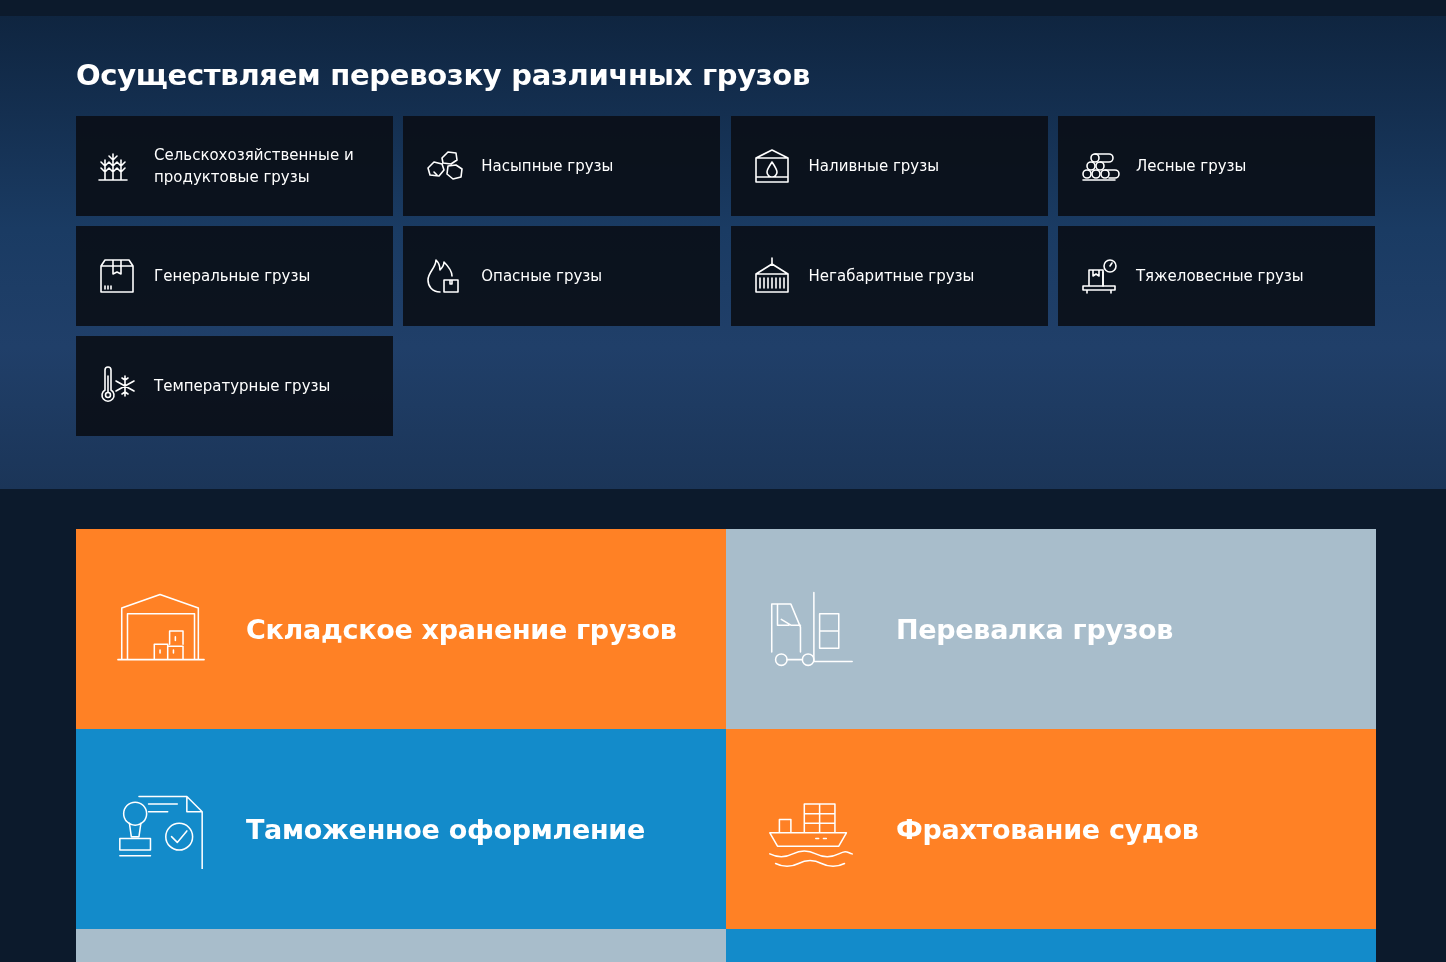 The width and height of the screenshot is (1446, 962). Describe the element at coordinates (401, 829) in the screenshot. I see `service-tile: Таможенное оформление` at that location.